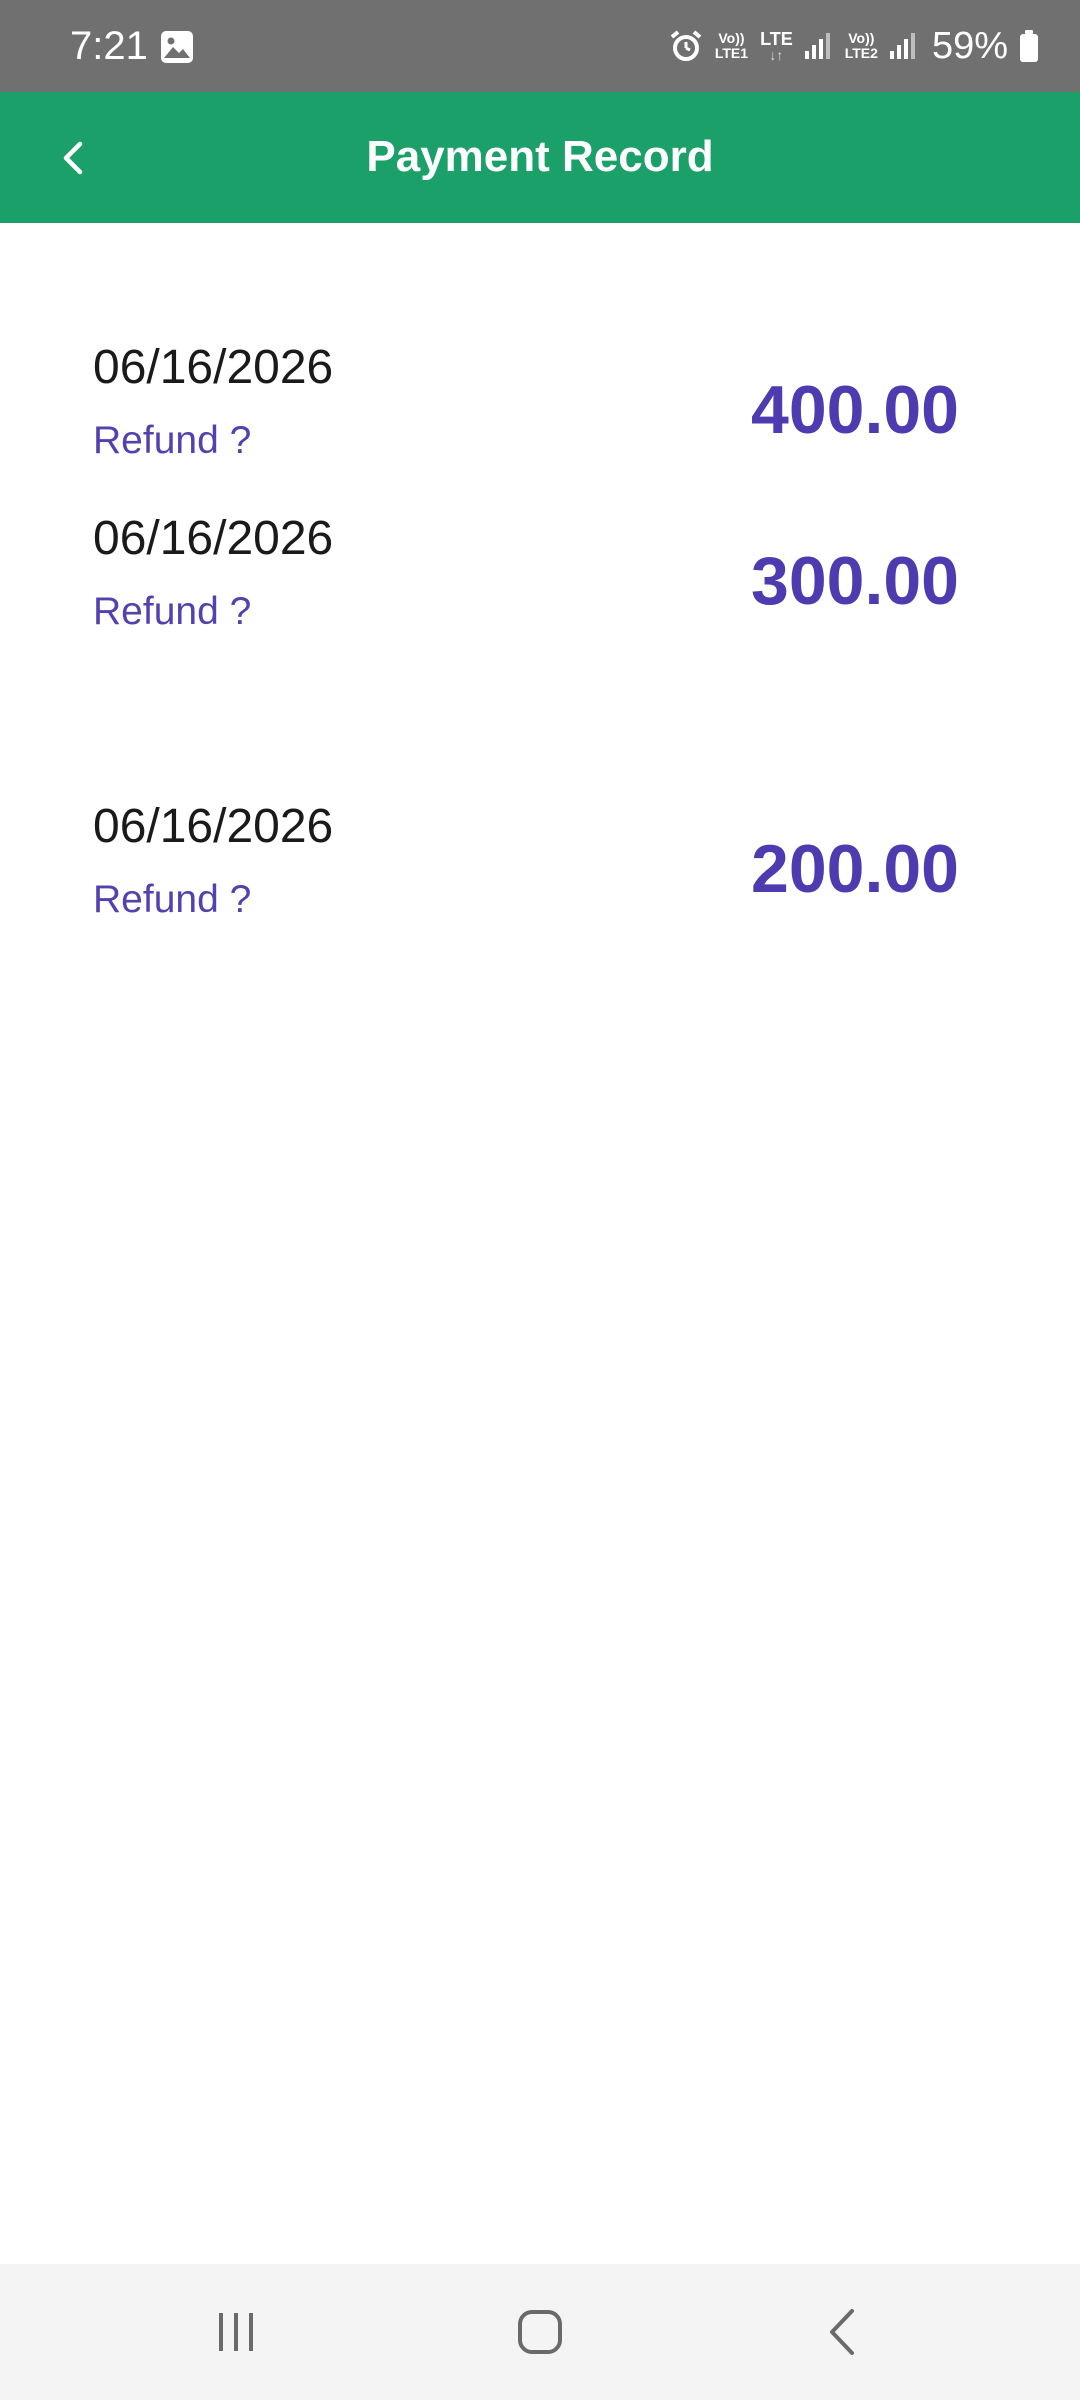 This screenshot has height=2400, width=1080. What do you see at coordinates (855, 410) in the screenshot?
I see `payment-amount: 400.00` at bounding box center [855, 410].